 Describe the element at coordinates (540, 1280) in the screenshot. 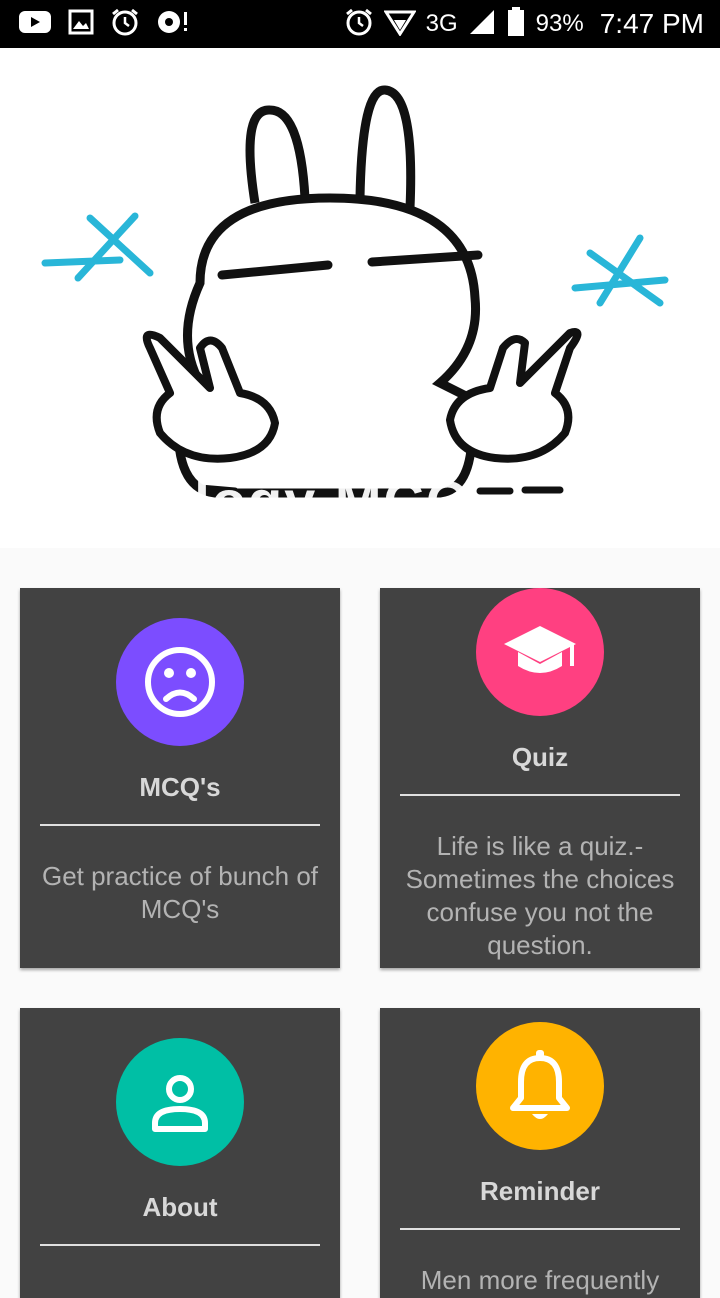

I see `reminder-description: Men more frequently` at that location.